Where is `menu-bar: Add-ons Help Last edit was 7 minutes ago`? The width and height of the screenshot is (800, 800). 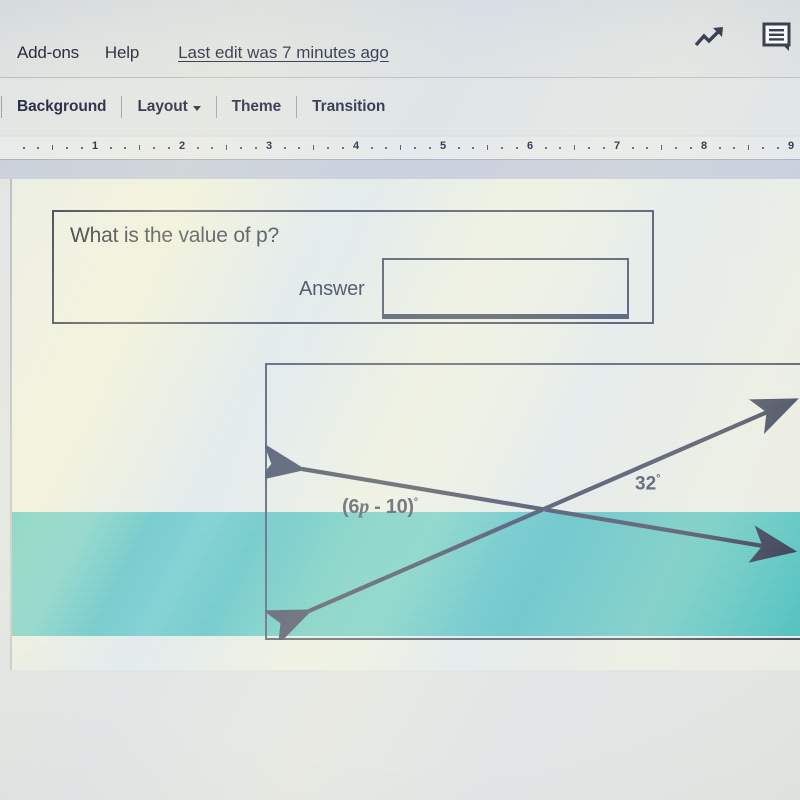 menu-bar: Add-ons Help Last edit was 7 minutes ago is located at coordinates (200, 53).